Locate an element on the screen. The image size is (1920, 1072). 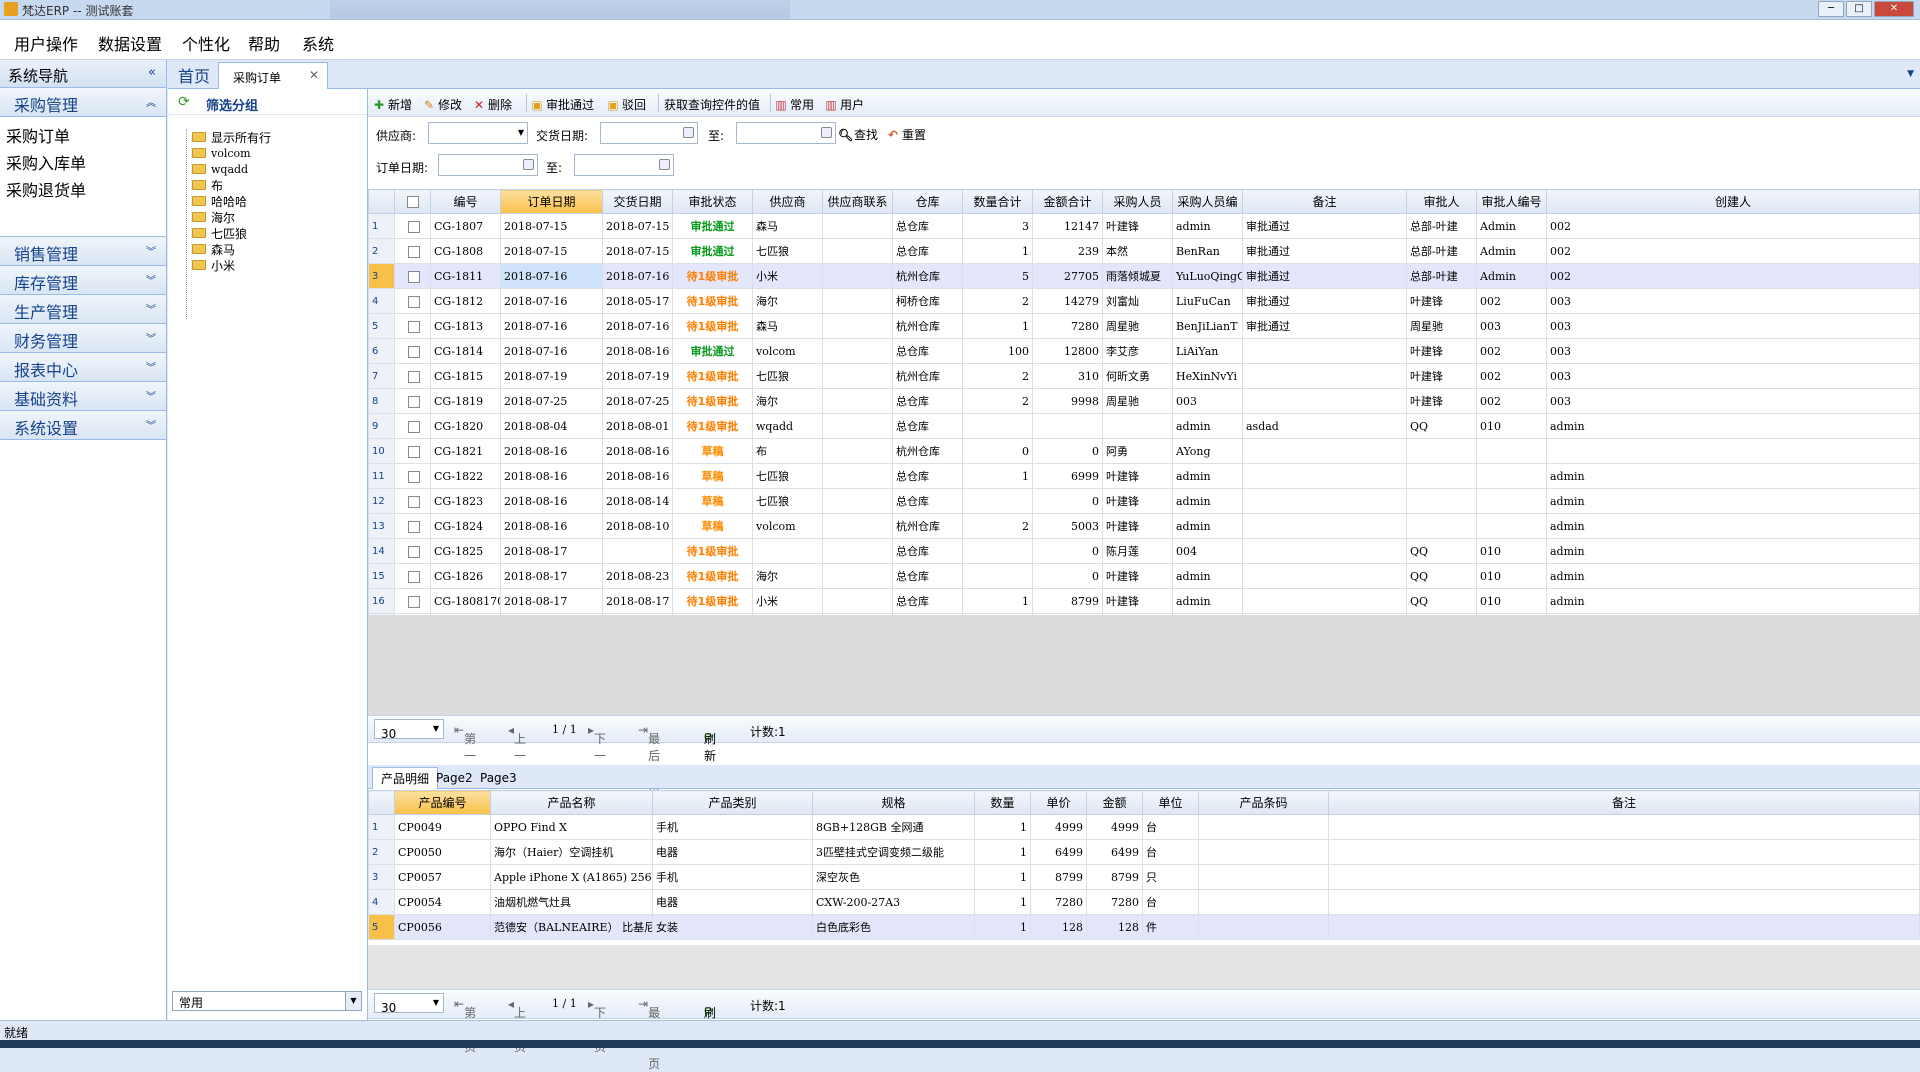
cell-name: Apple iPhone X (A1865) 256GB is located at coordinates (571, 877).